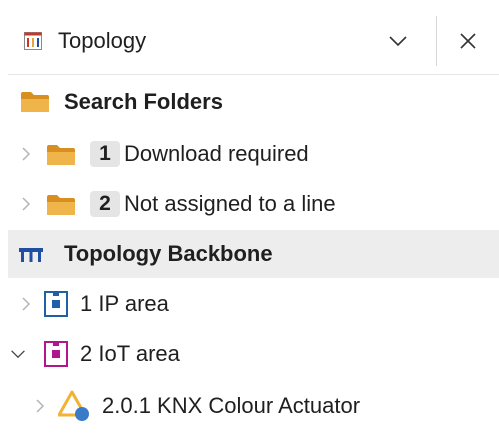 The image size is (499, 436). I want to click on tree-node-iot-area: 2 IoT area, so click(253, 354).